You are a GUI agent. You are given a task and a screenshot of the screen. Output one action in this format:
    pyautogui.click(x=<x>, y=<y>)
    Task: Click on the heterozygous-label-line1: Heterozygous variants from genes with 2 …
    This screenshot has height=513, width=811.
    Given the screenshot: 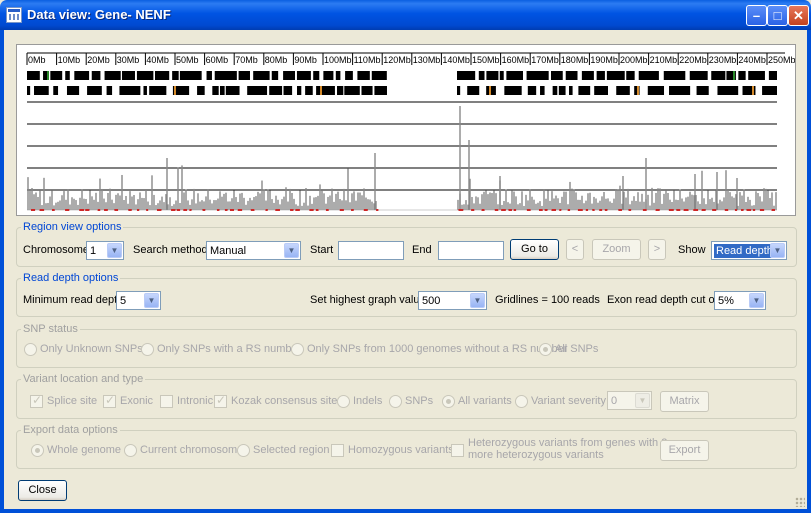 What is the action you would take?
    pyautogui.click(x=574, y=443)
    